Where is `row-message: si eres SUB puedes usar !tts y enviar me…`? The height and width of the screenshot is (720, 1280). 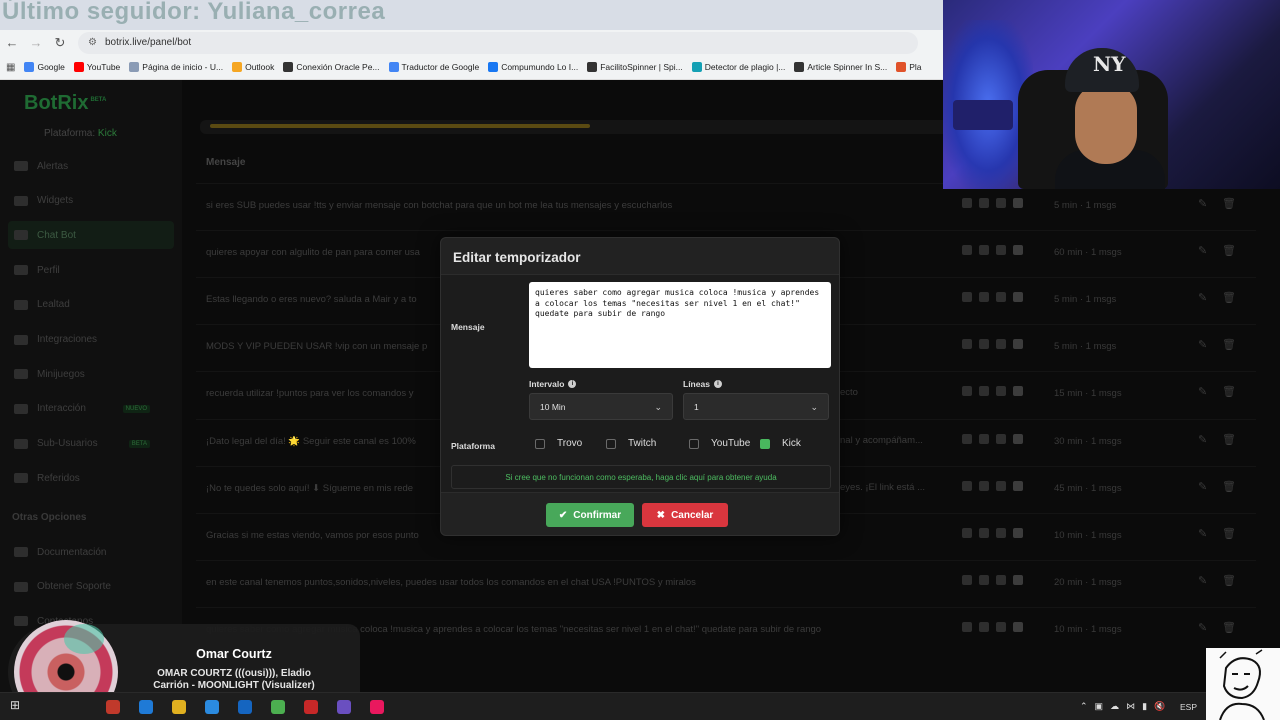
row-message: si eres SUB puedes usar !tts y enviar me… is located at coordinates (439, 205).